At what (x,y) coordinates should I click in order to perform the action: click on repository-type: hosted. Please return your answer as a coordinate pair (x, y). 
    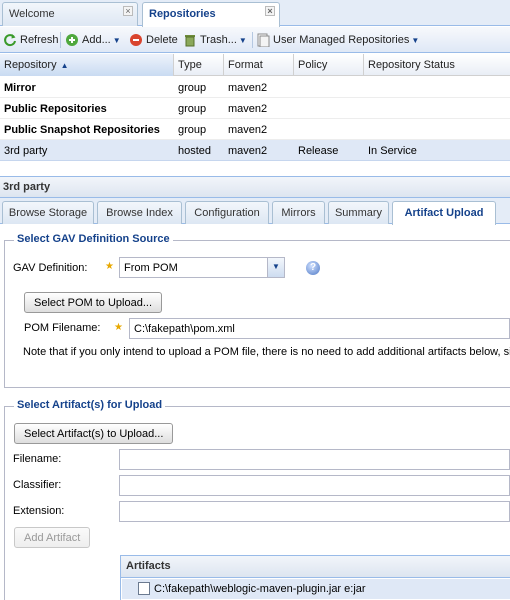
    Looking at the image, I should click on (195, 151).